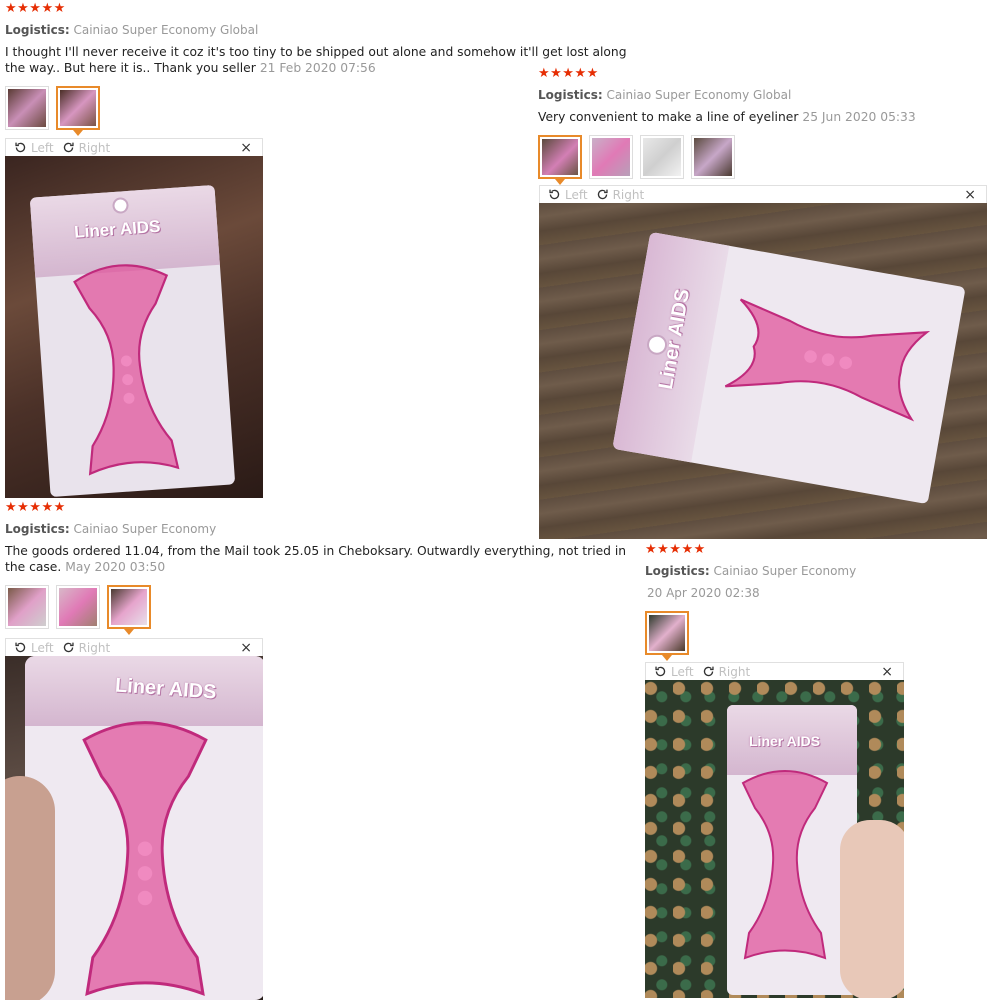 The image size is (1000, 1000). Describe the element at coordinates (703, 593) in the screenshot. I see `review-date: 20 Apr 2020 02:38` at that location.